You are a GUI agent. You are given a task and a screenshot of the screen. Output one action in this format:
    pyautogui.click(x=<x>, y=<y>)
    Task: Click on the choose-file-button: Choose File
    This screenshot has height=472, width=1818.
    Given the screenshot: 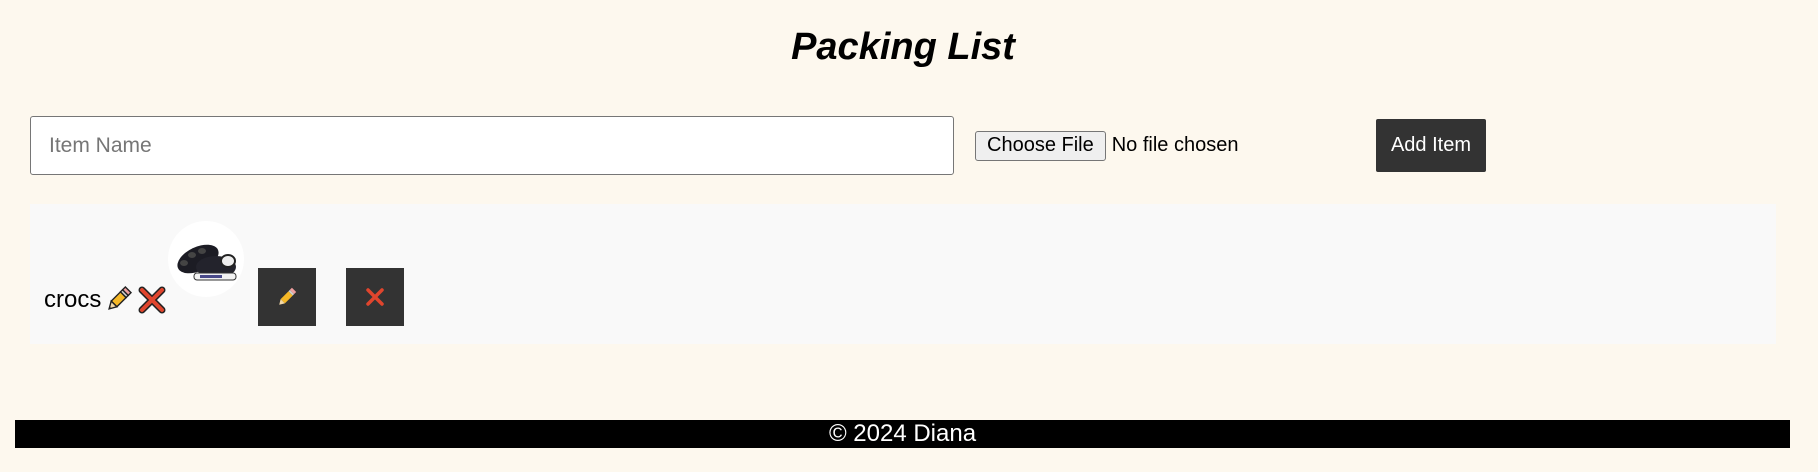 What is the action you would take?
    pyautogui.click(x=1040, y=145)
    